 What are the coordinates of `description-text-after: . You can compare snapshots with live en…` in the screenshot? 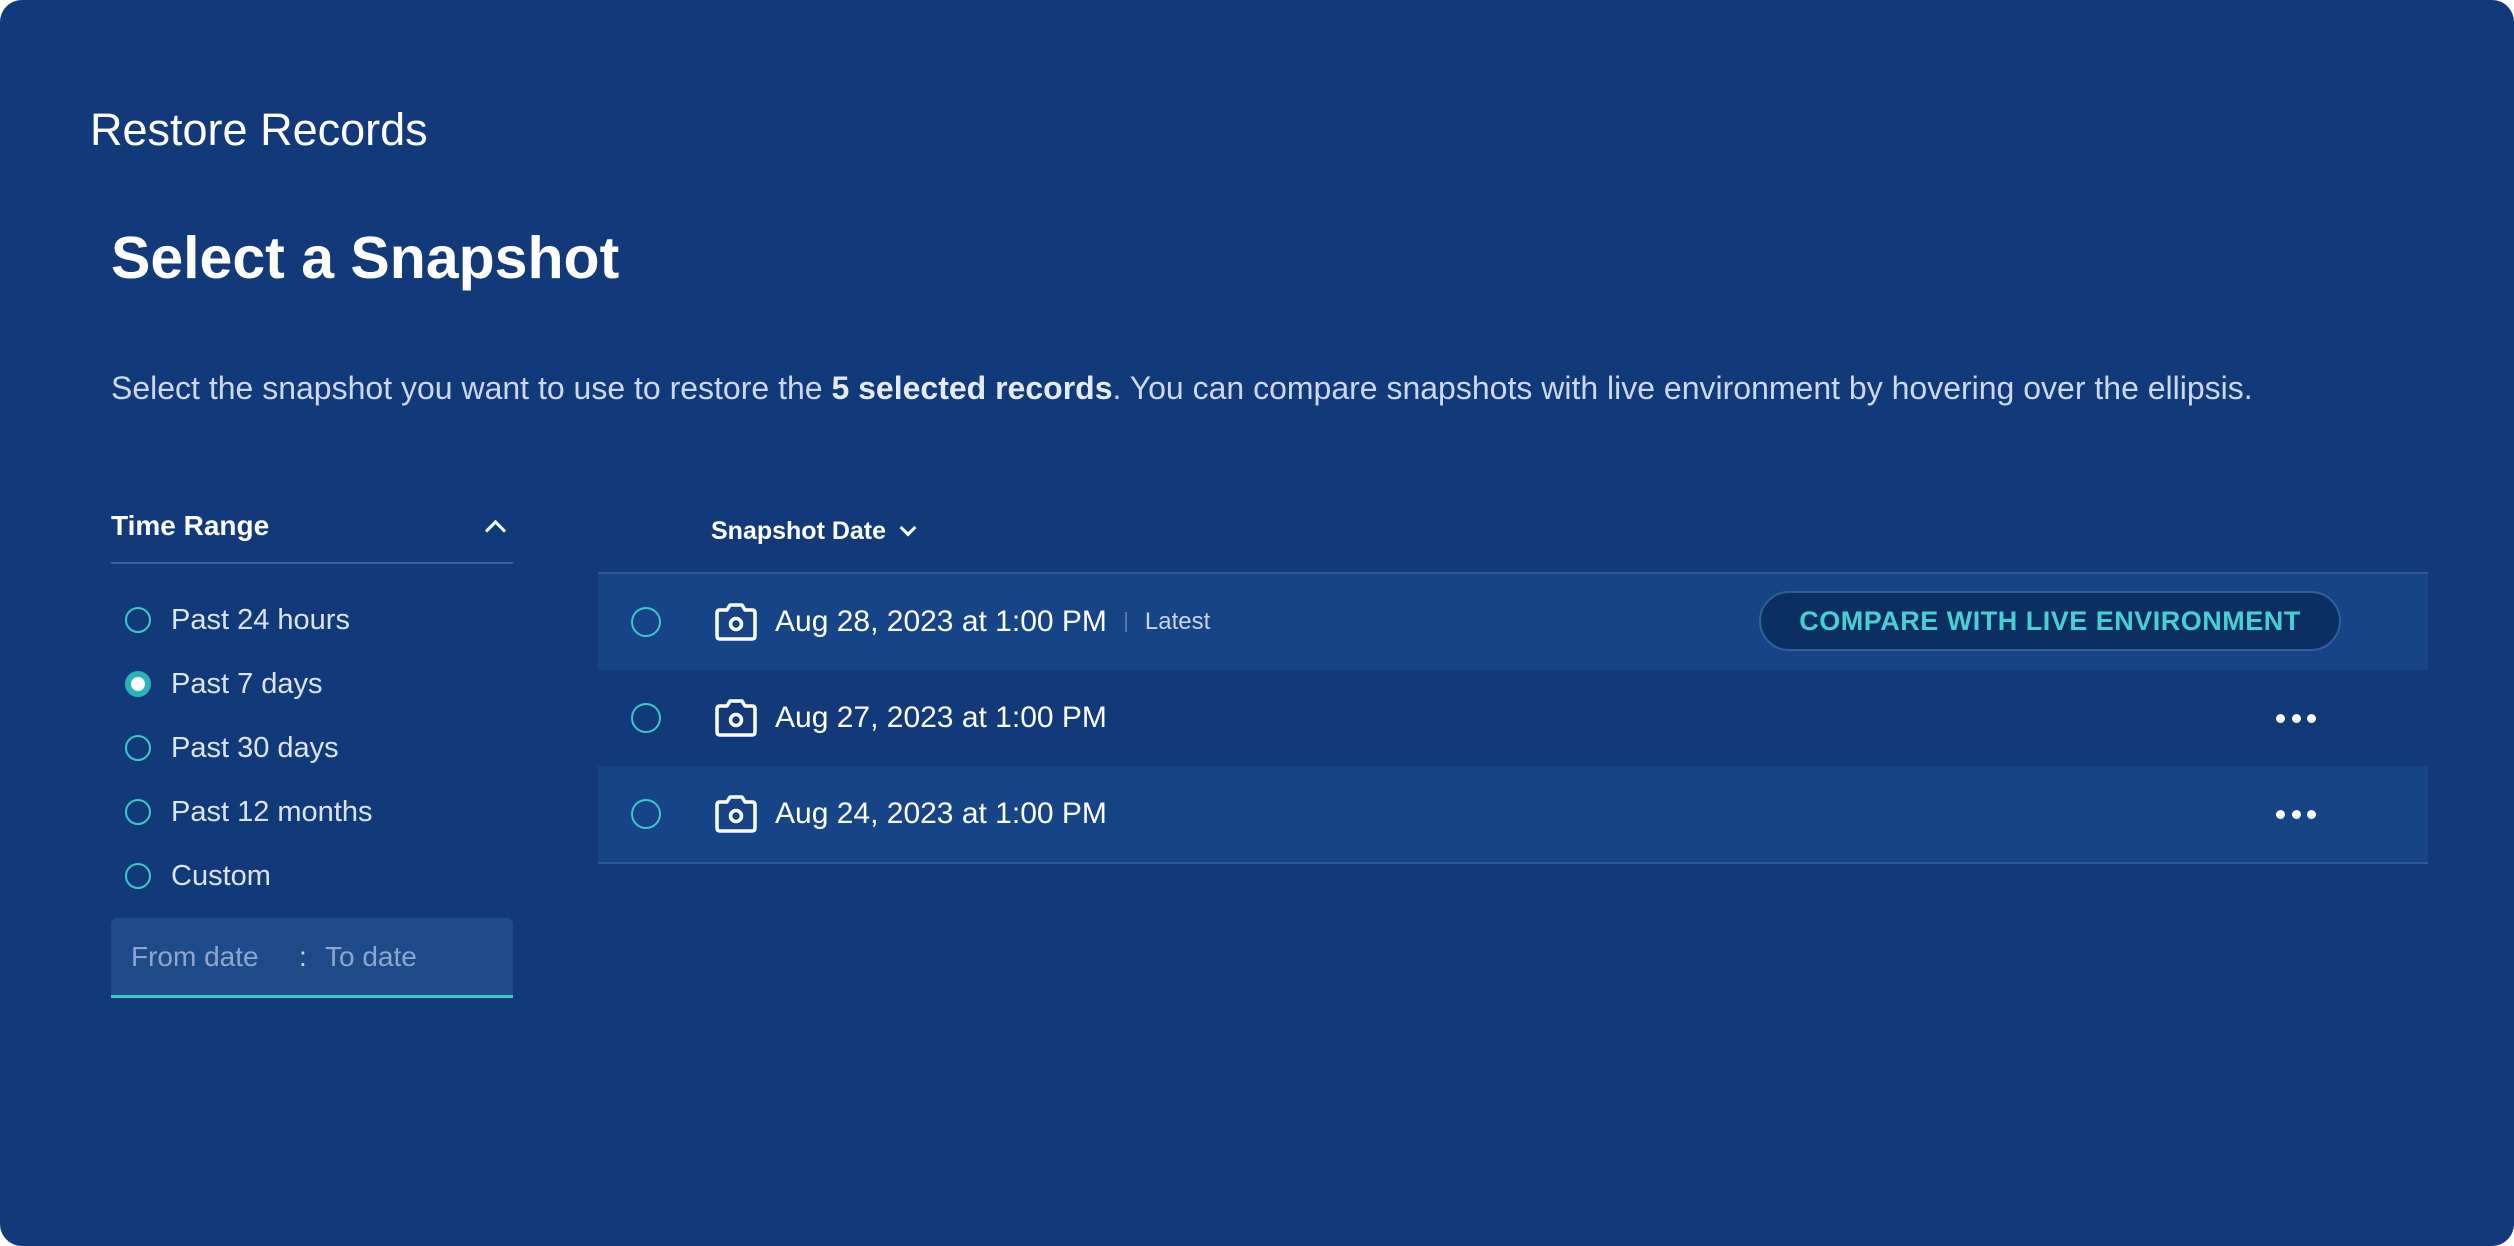 It's located at (1682, 388).